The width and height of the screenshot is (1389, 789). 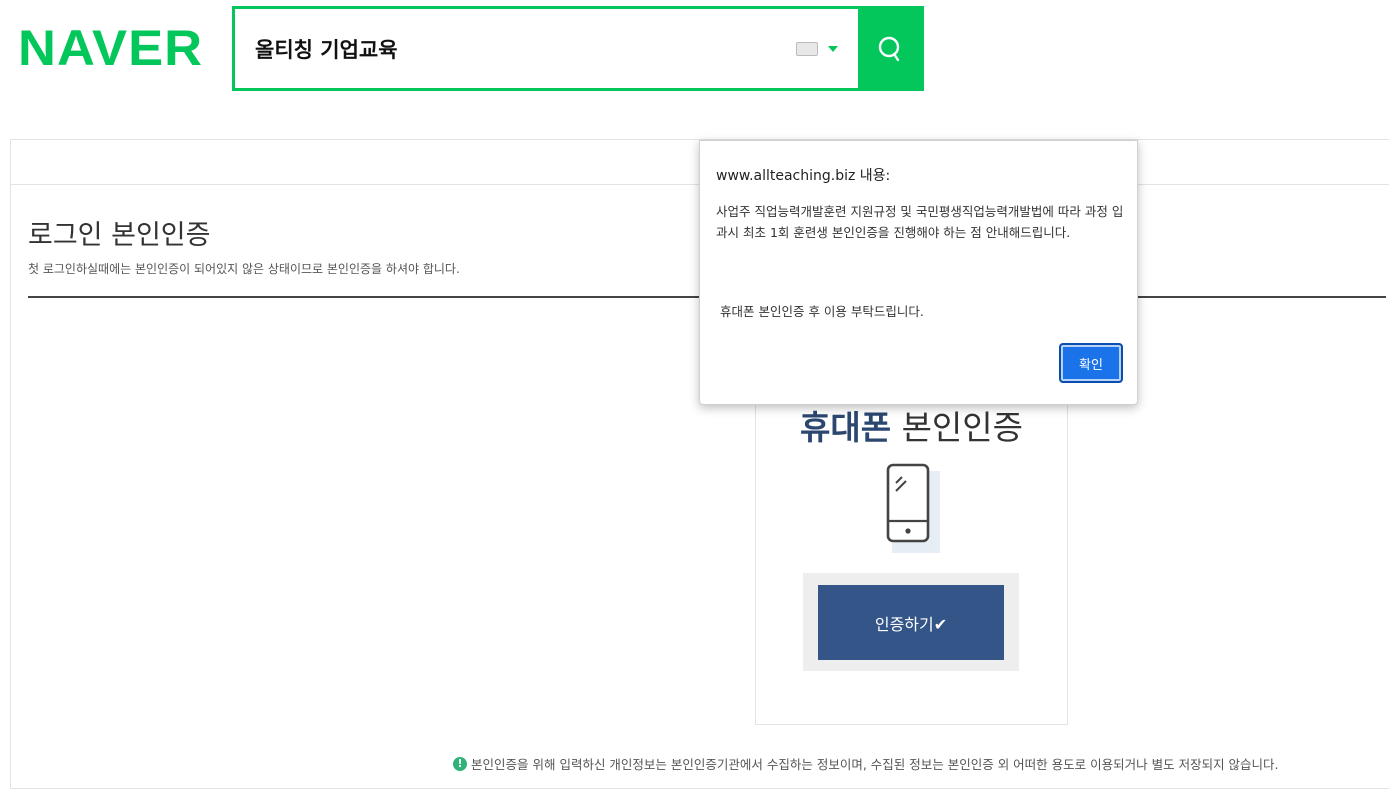 I want to click on cert-button-wrap: 인증하기✔, so click(x=911, y=622).